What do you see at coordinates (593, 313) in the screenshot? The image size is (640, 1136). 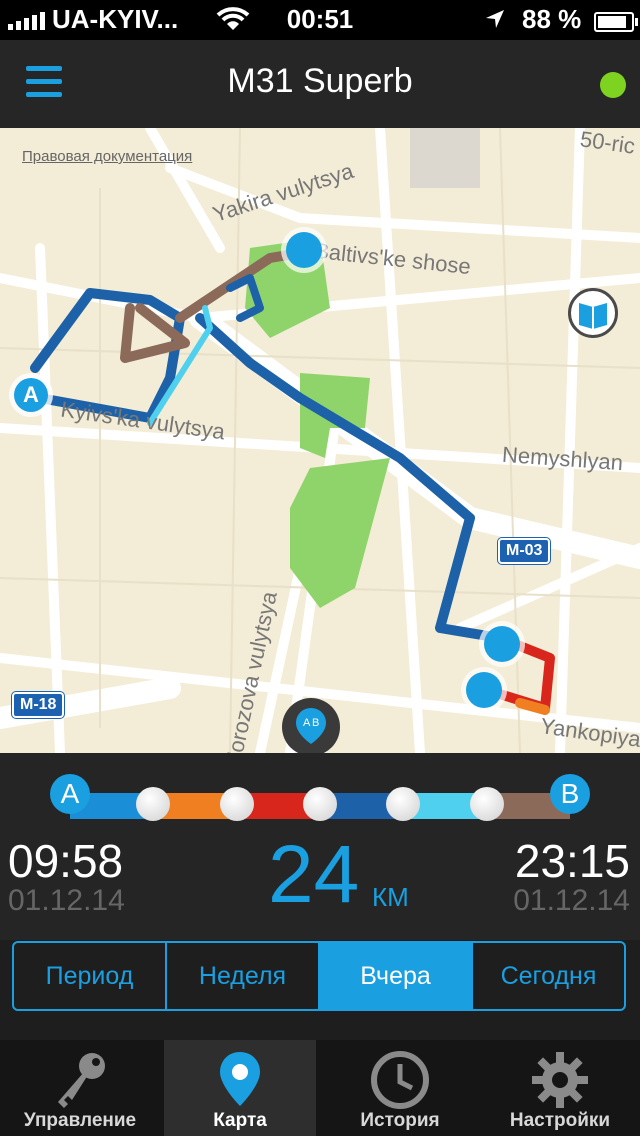 I see `map-book-icon` at bounding box center [593, 313].